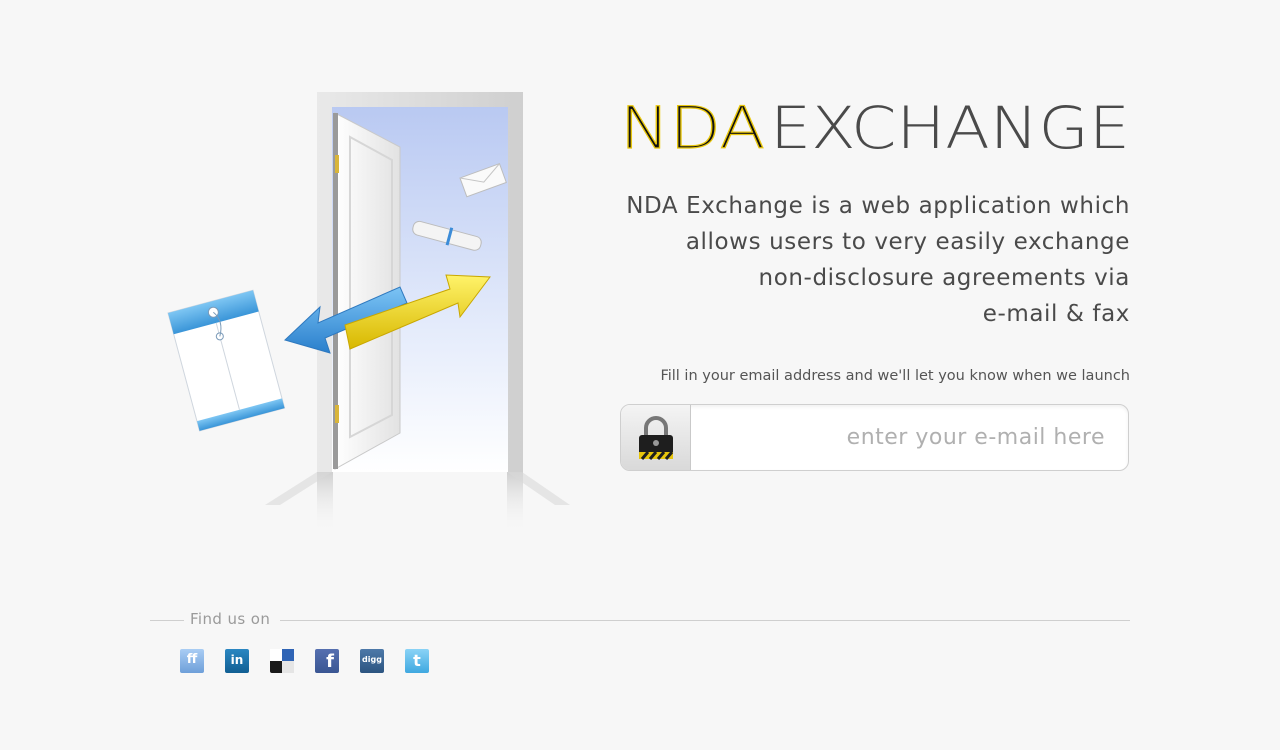  What do you see at coordinates (878, 206) in the screenshot?
I see `tagline-line: NDA Exchange is a web application which` at bounding box center [878, 206].